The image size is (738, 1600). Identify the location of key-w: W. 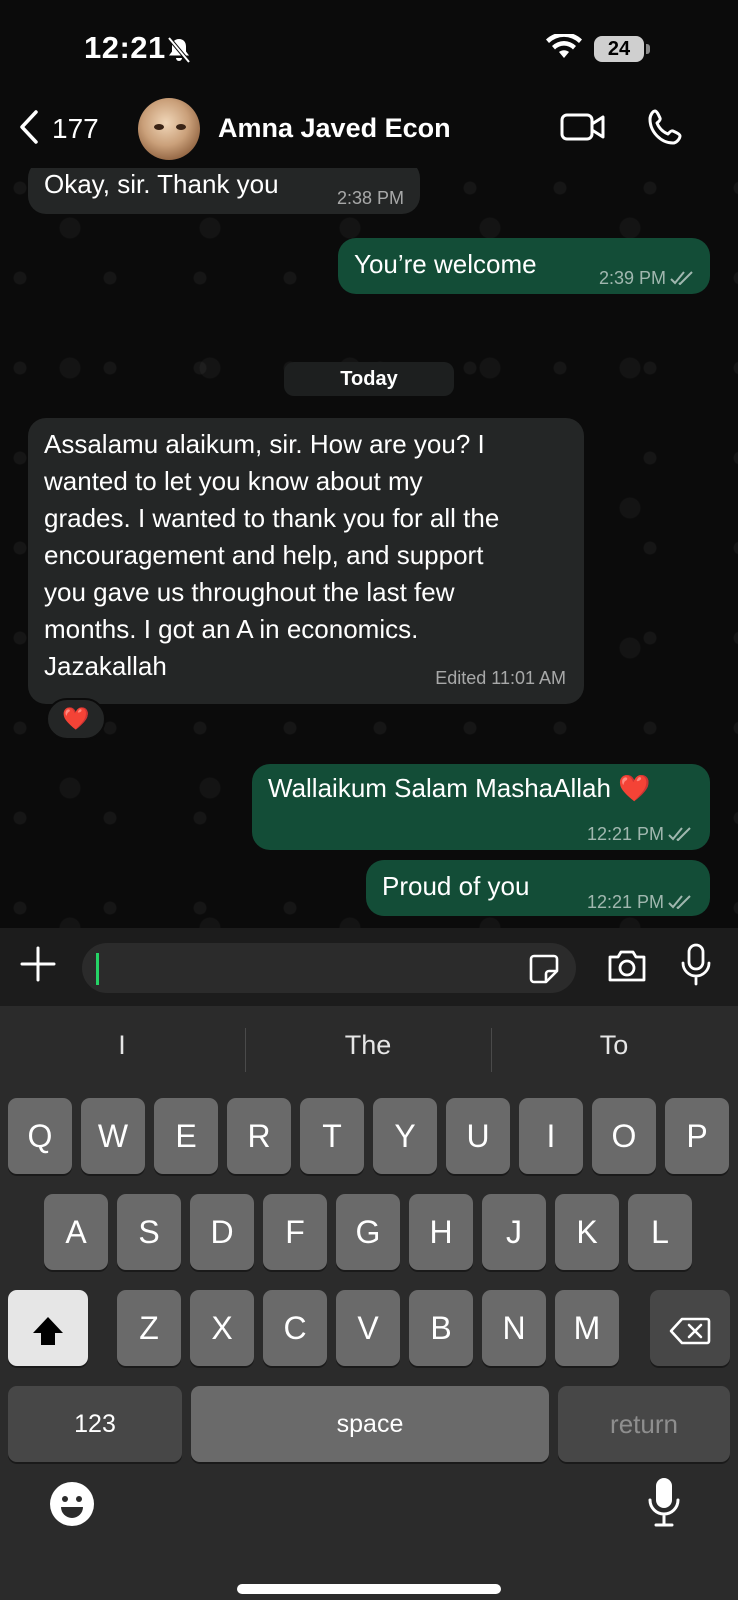
(113, 1136).